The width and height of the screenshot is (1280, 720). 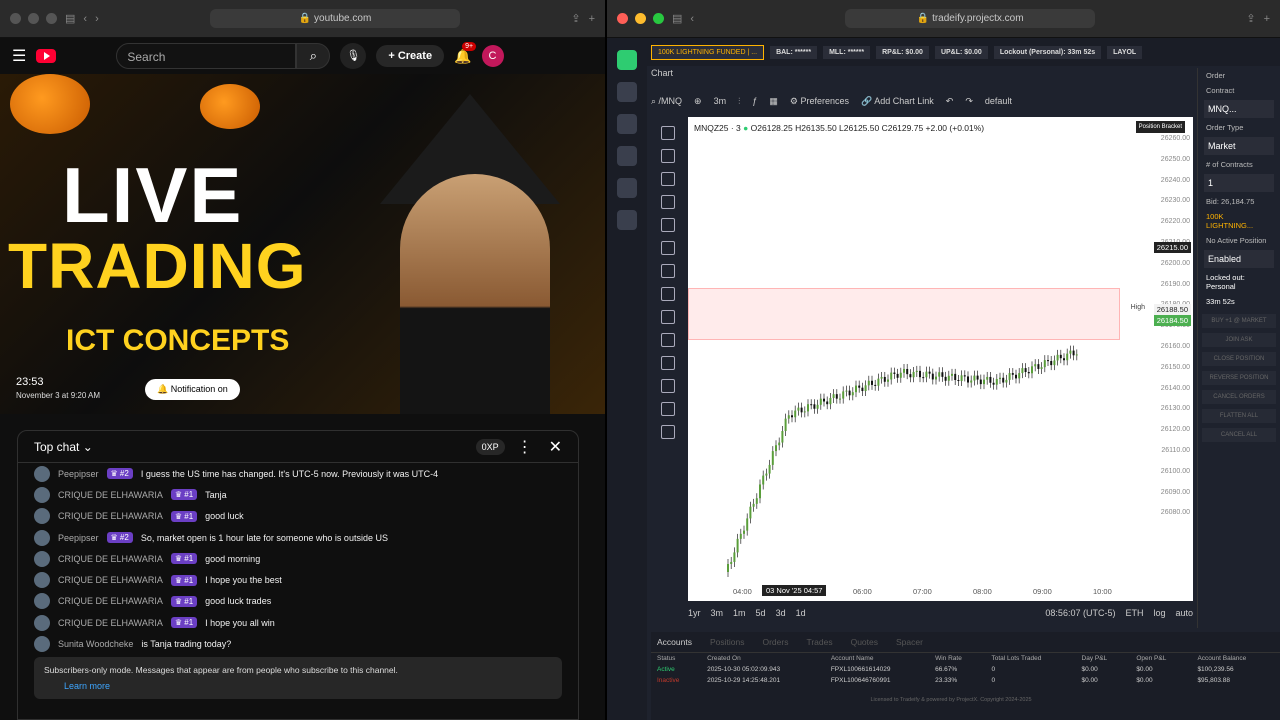 I want to click on lock-draw-icon, so click(x=668, y=386).